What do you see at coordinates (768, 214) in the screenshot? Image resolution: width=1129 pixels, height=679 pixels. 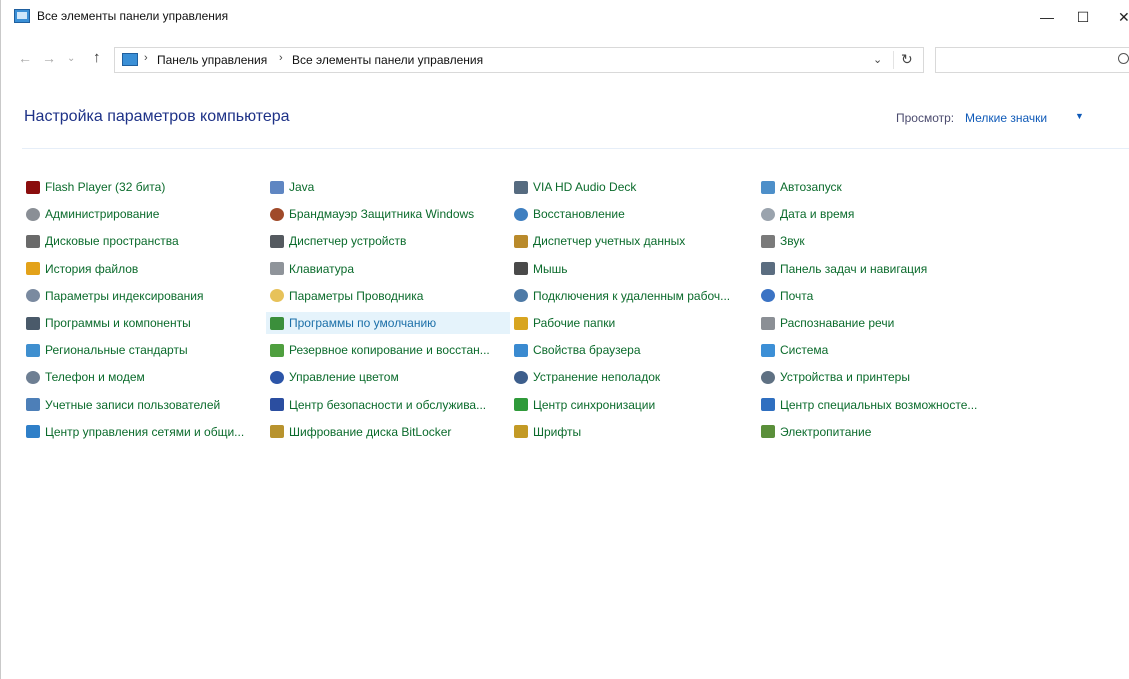 I see `date-time-icon` at bounding box center [768, 214].